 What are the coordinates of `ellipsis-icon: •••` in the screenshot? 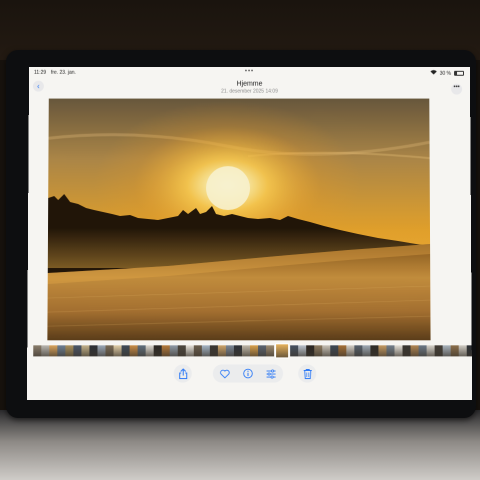 It's located at (456, 87).